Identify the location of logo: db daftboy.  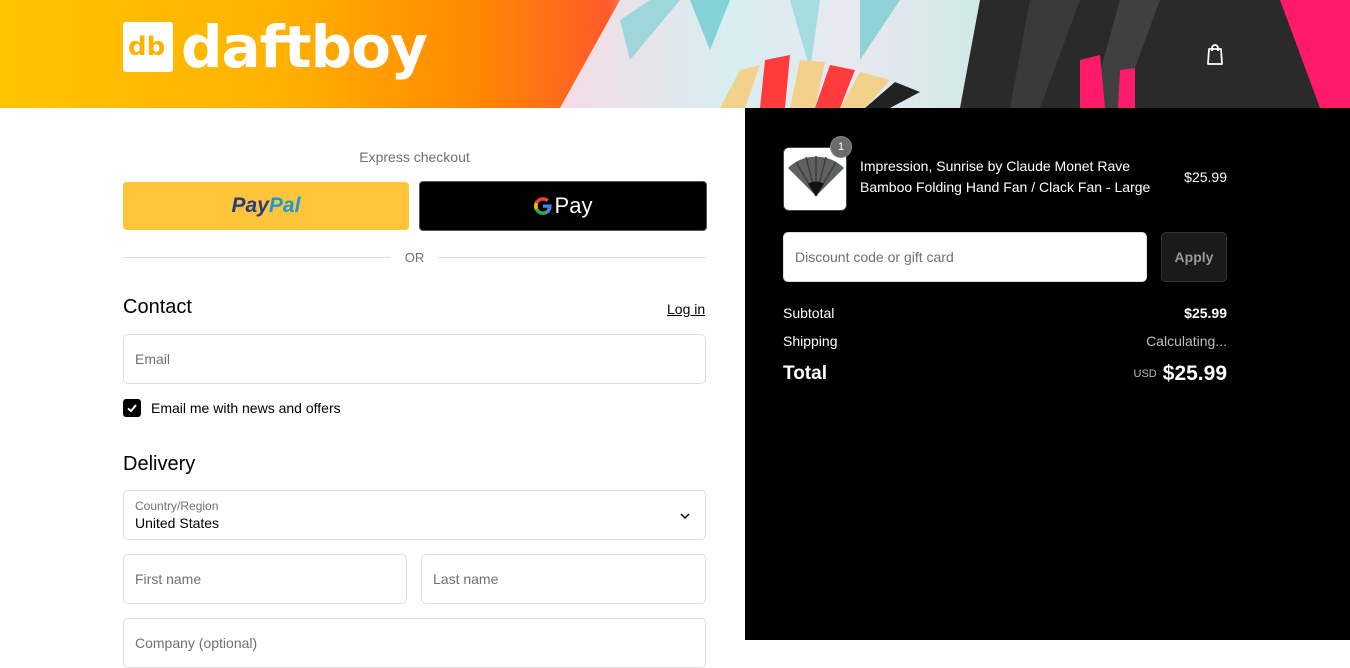
(275, 47).